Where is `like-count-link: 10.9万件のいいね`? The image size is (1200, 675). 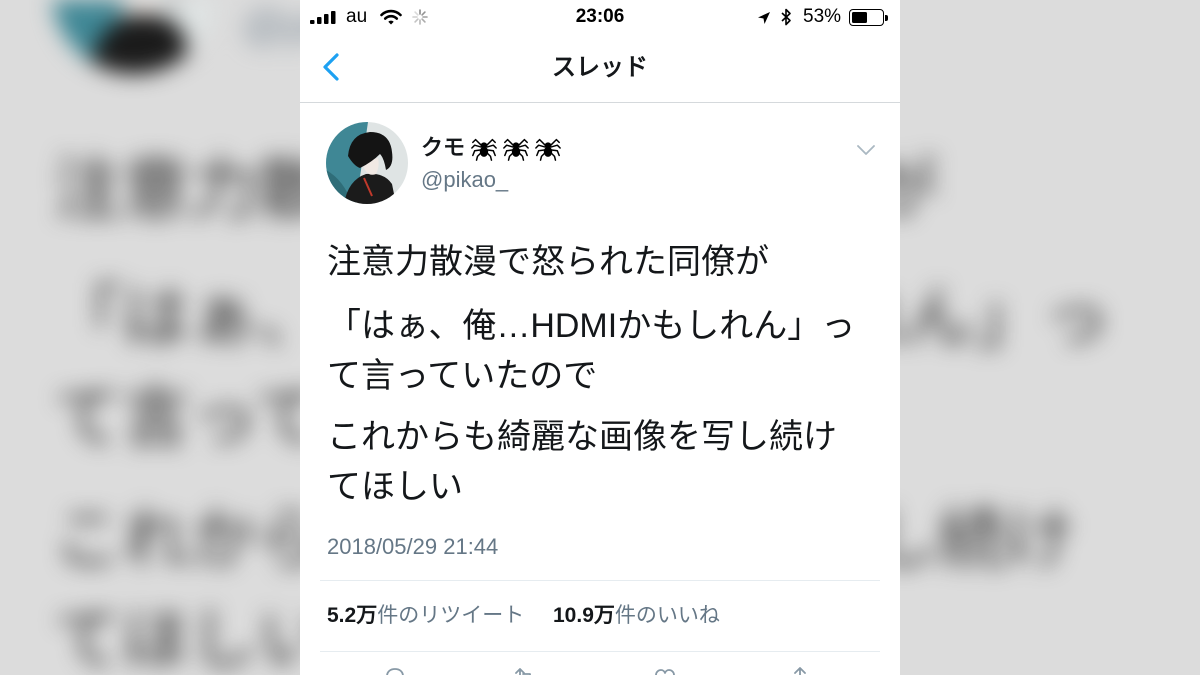 like-count-link: 10.9万件のいいね is located at coordinates (636, 616).